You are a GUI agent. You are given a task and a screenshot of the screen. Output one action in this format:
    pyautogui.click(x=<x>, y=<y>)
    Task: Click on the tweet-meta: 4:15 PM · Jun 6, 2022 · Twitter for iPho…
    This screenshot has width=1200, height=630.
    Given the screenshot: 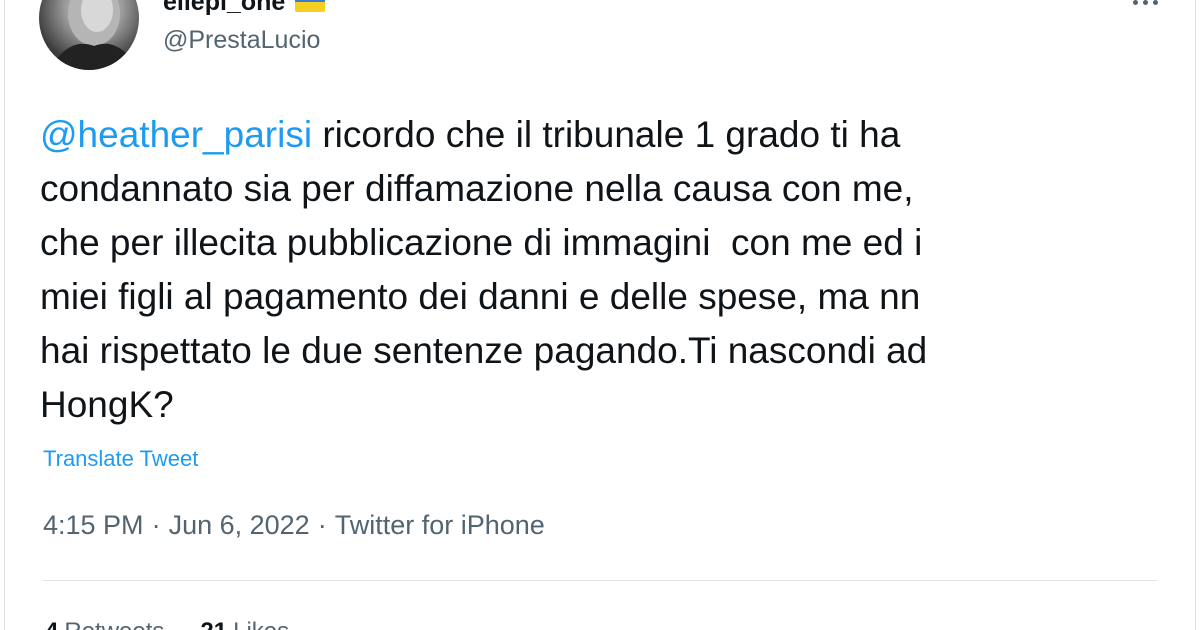 What is the action you would take?
    pyautogui.click(x=294, y=525)
    